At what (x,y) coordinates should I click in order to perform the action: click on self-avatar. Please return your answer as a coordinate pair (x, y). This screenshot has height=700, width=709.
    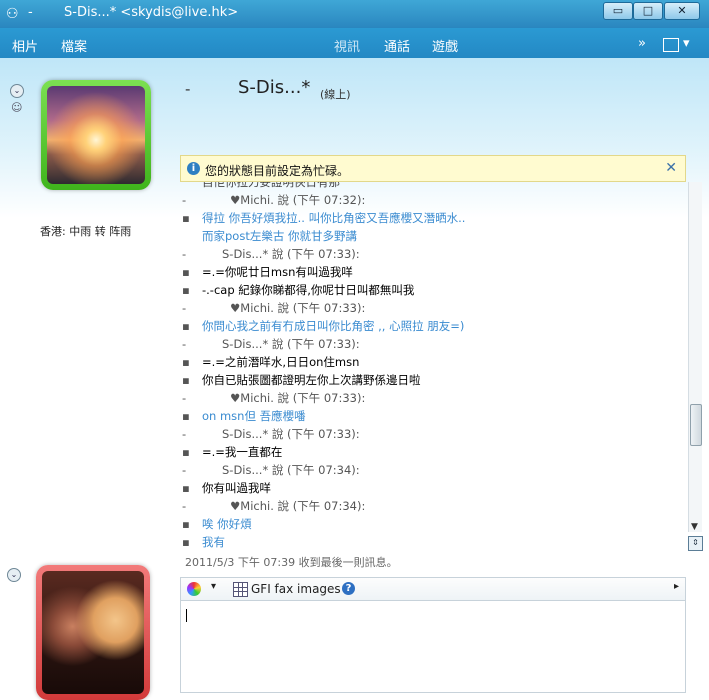
    Looking at the image, I should click on (93, 632).